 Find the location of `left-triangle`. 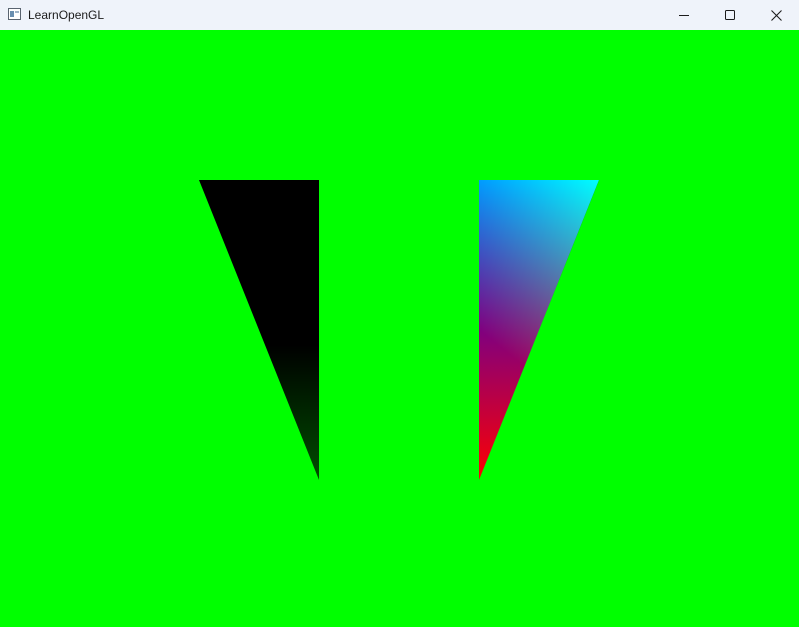

left-triangle is located at coordinates (259, 330).